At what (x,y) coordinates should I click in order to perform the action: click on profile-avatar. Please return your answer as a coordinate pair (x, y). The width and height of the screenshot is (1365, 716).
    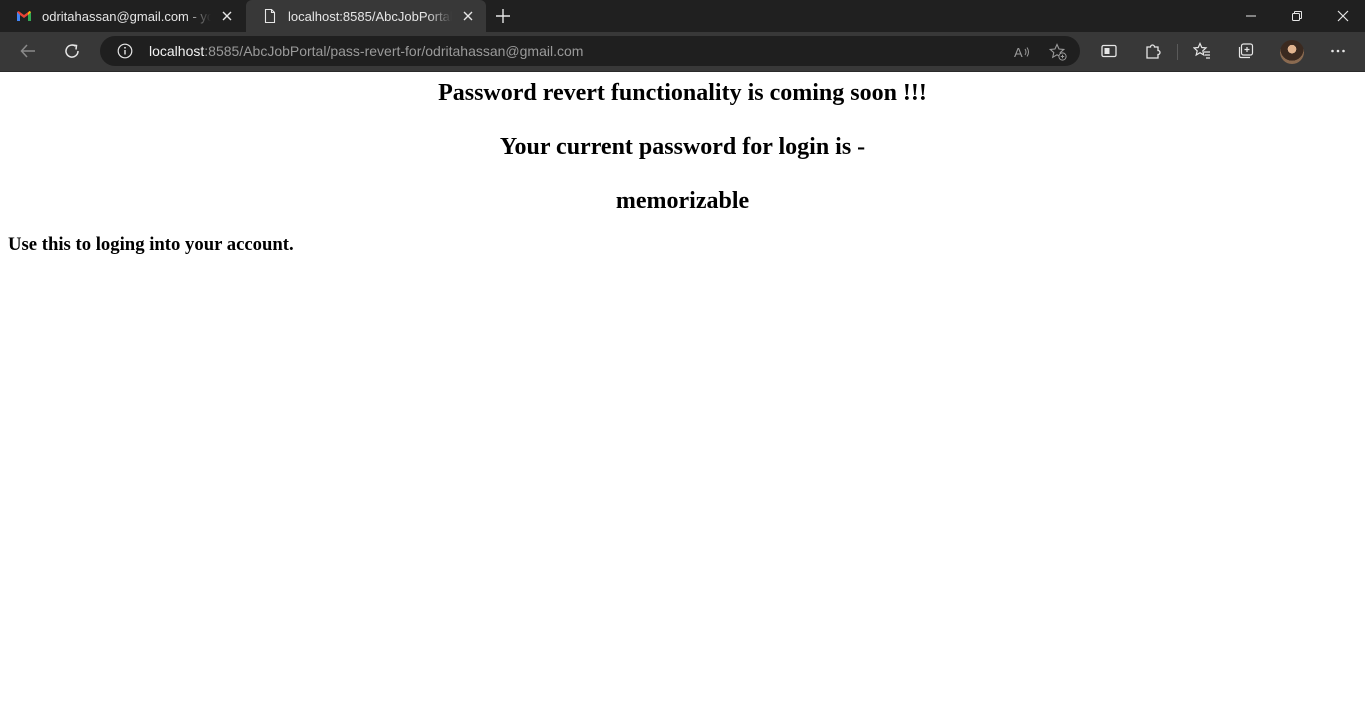
    Looking at the image, I should click on (1292, 52).